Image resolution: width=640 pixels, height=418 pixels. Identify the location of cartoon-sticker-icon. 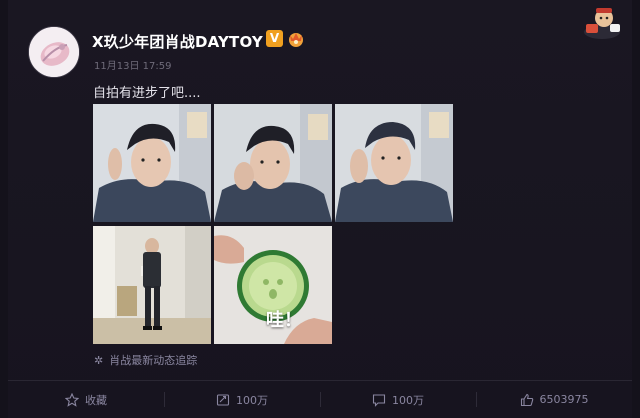
(602, 22).